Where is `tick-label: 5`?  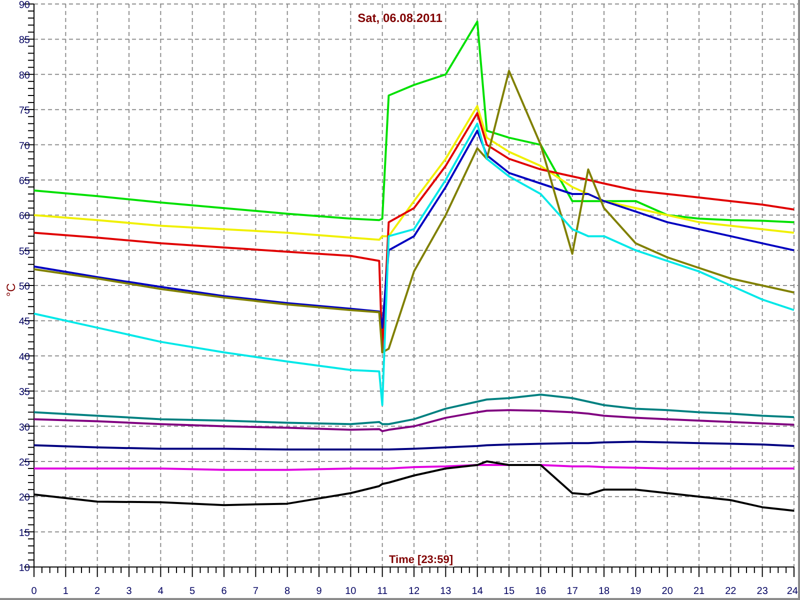 tick-label: 5 is located at coordinates (193, 591).